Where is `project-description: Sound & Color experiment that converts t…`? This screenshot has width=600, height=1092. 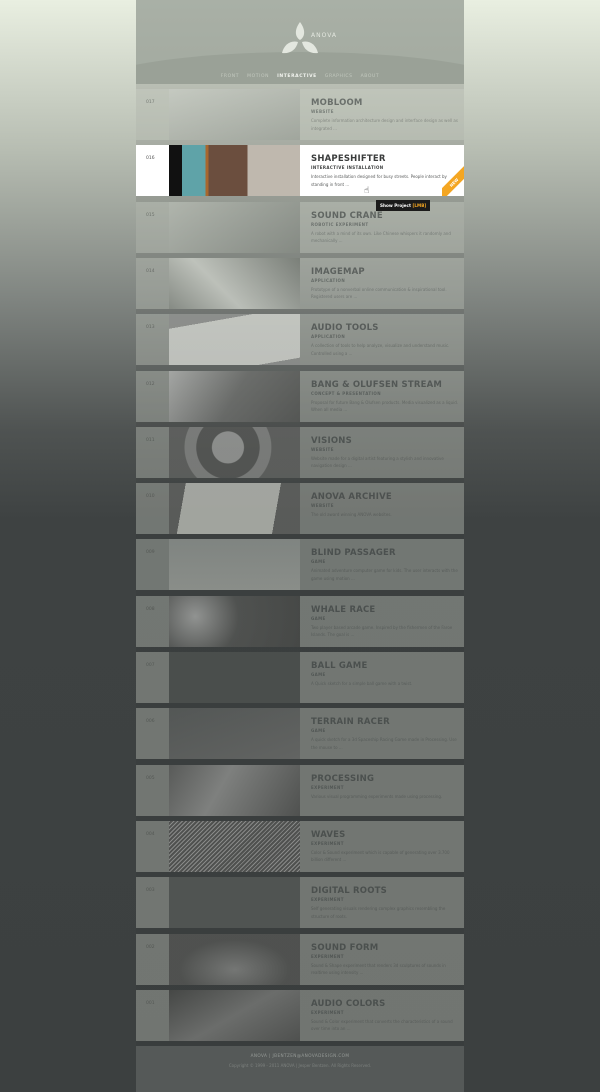
project-description: Sound & Color experiment that converts t… is located at coordinates (382, 1025).